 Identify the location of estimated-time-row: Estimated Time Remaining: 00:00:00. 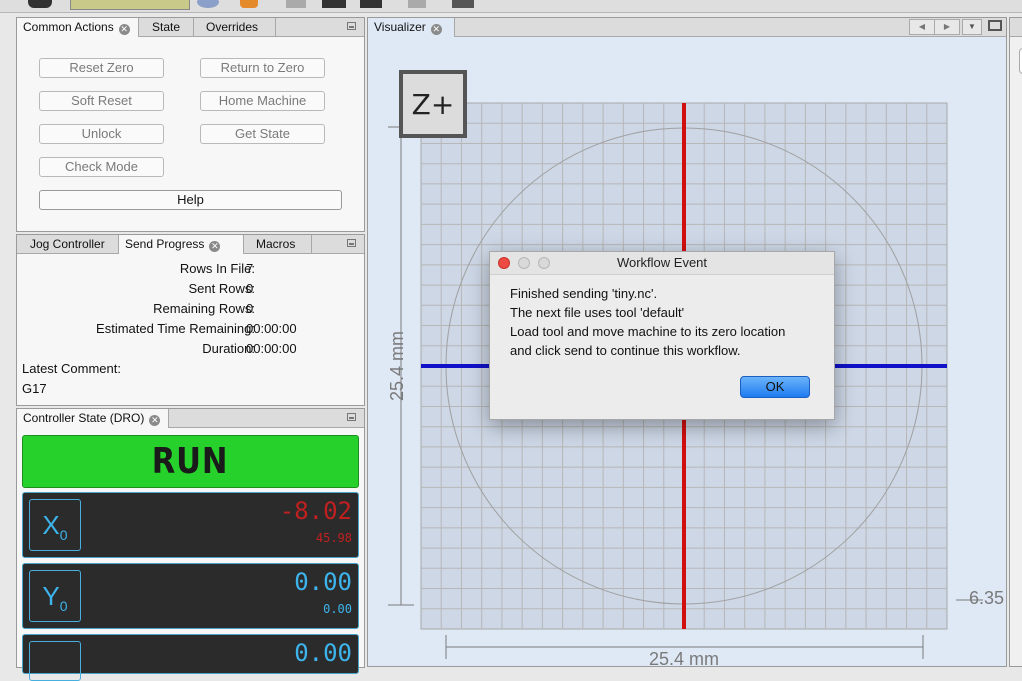
(191, 329).